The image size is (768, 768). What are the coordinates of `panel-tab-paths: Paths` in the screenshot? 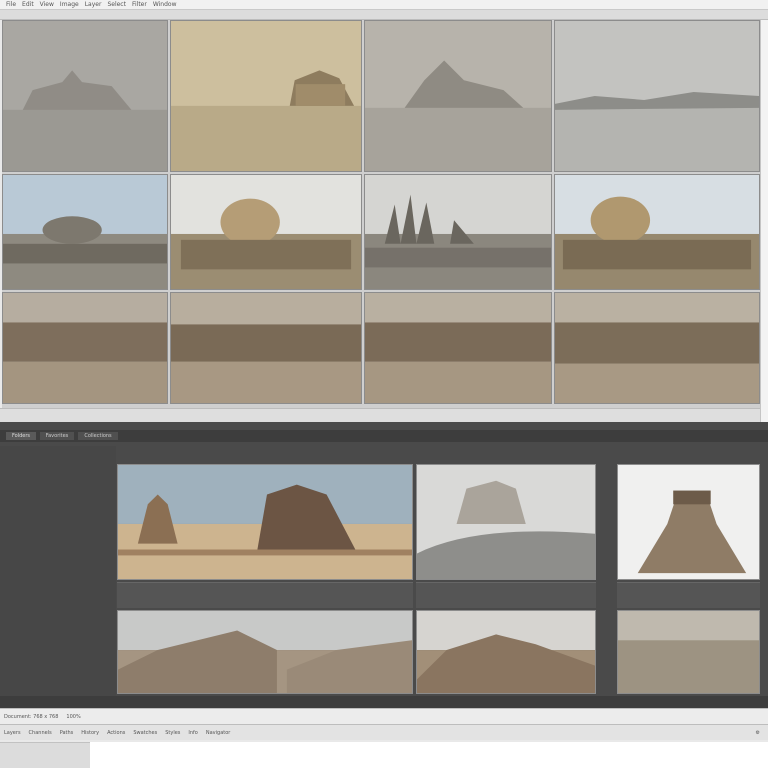 It's located at (67, 733).